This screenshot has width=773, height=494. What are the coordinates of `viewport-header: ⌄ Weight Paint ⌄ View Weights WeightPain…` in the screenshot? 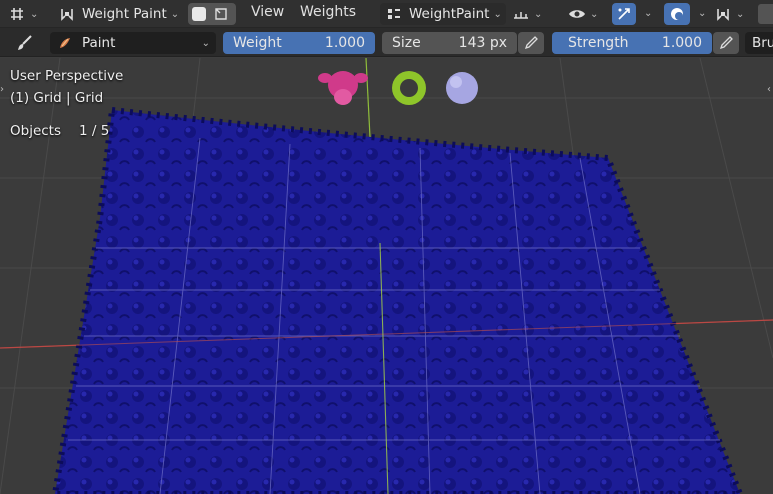 It's located at (386, 14).